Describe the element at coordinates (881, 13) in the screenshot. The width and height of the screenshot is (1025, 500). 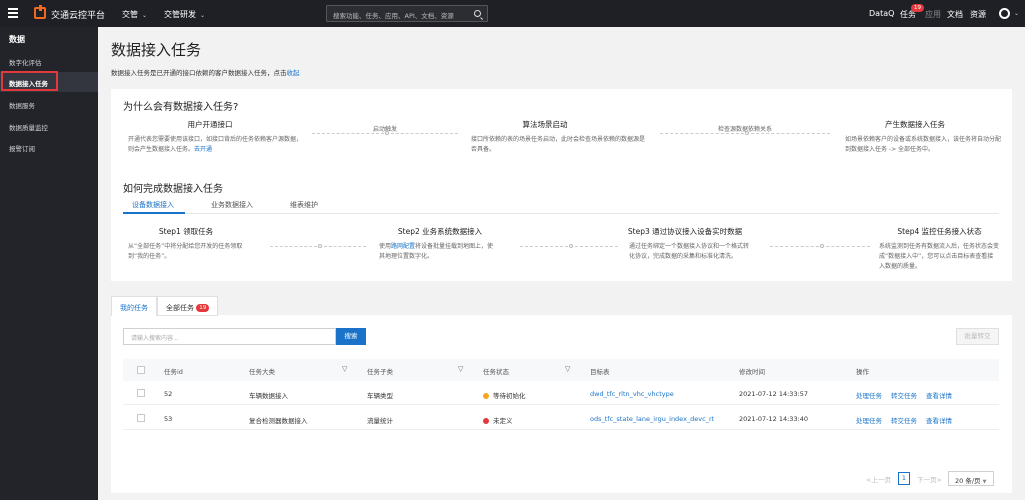
I see `link-dataq: DataQ` at that location.